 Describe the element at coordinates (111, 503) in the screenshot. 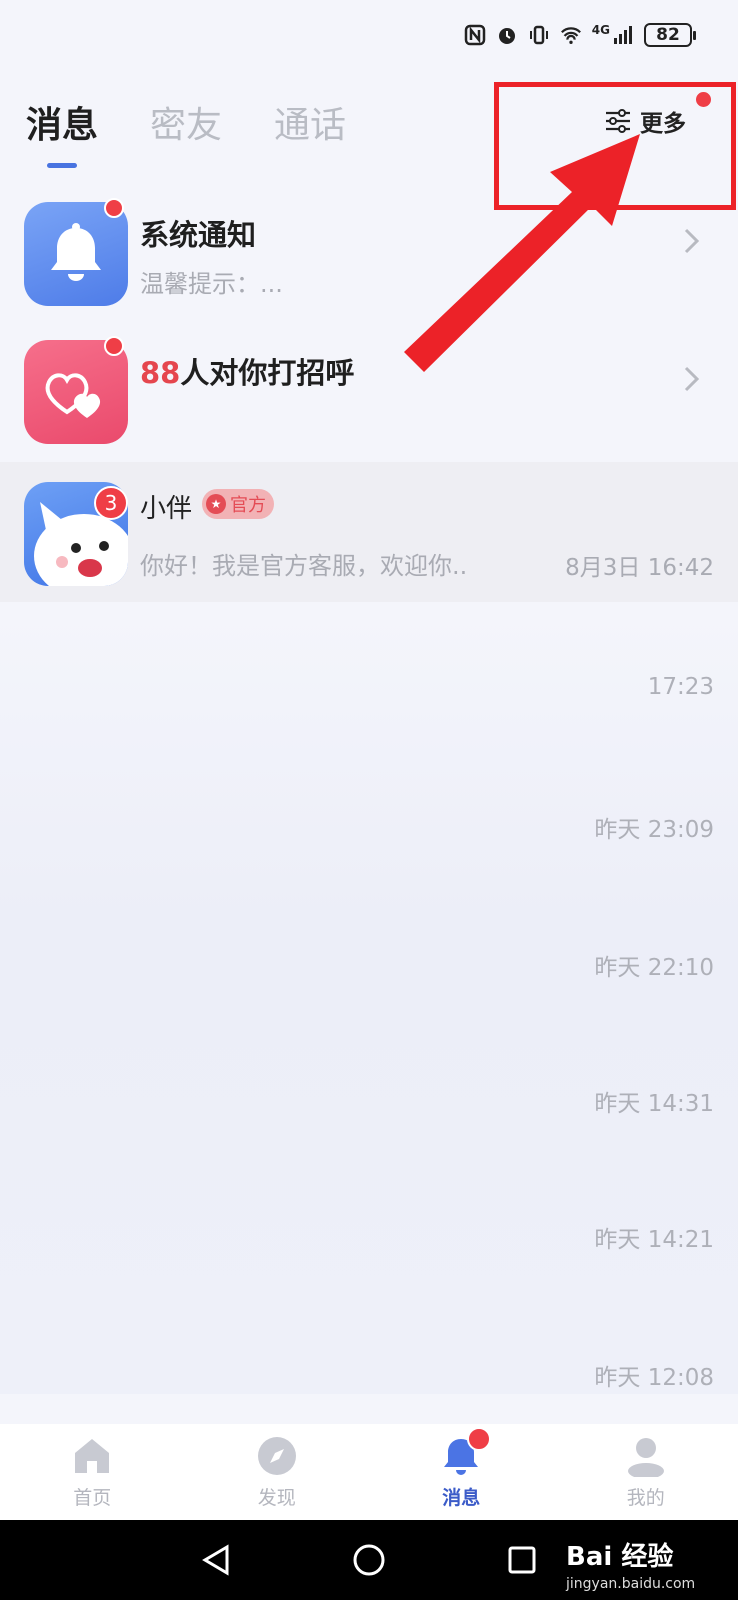

I see `unread-count-badge: 3` at that location.